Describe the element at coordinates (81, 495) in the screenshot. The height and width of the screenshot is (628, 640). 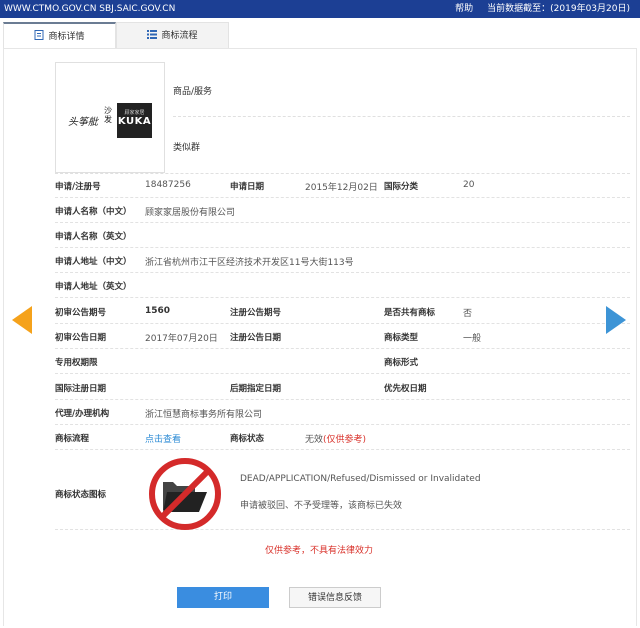
I see `label: 商标状态图标` at that location.